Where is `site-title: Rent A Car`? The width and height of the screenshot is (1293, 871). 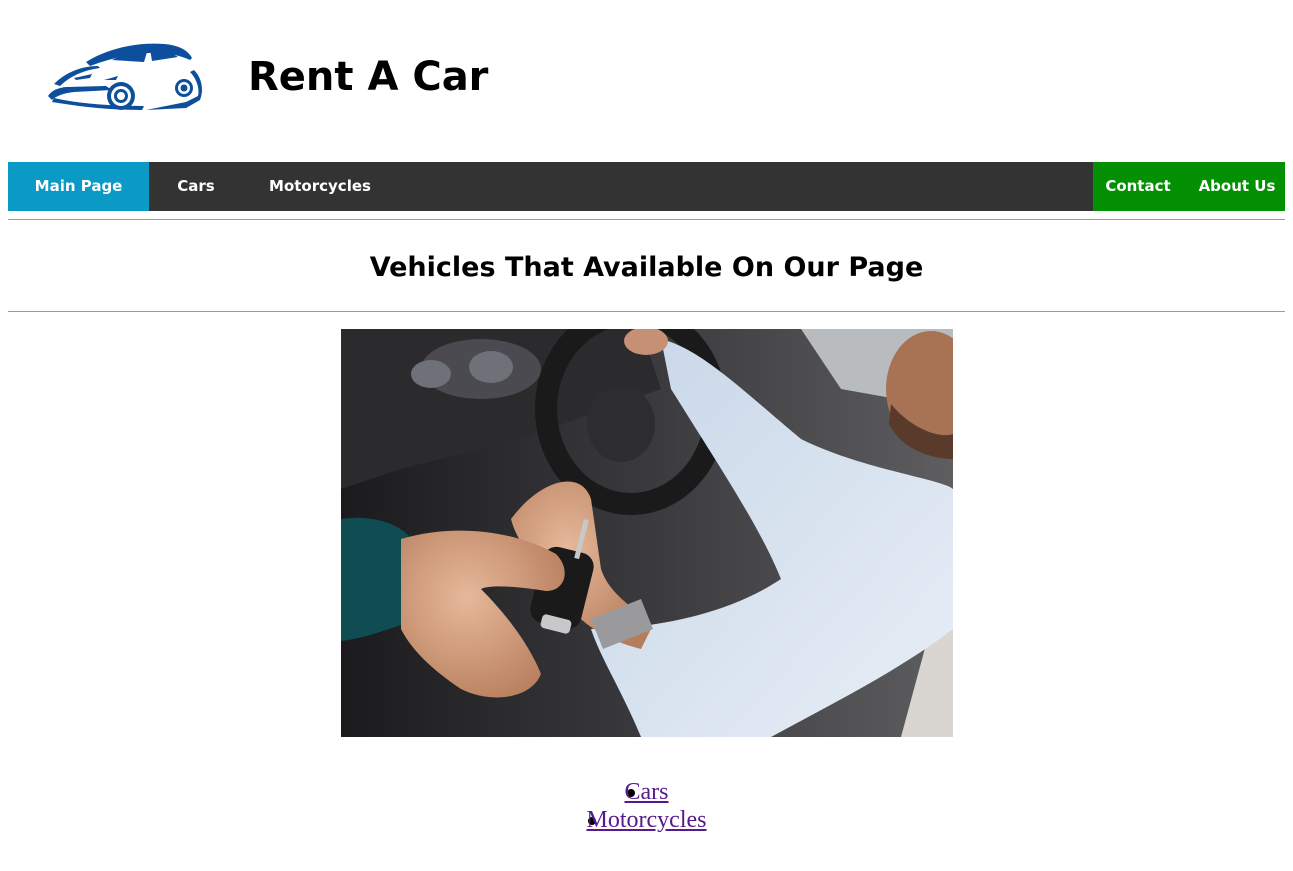 site-title: Rent A Car is located at coordinates (368, 77).